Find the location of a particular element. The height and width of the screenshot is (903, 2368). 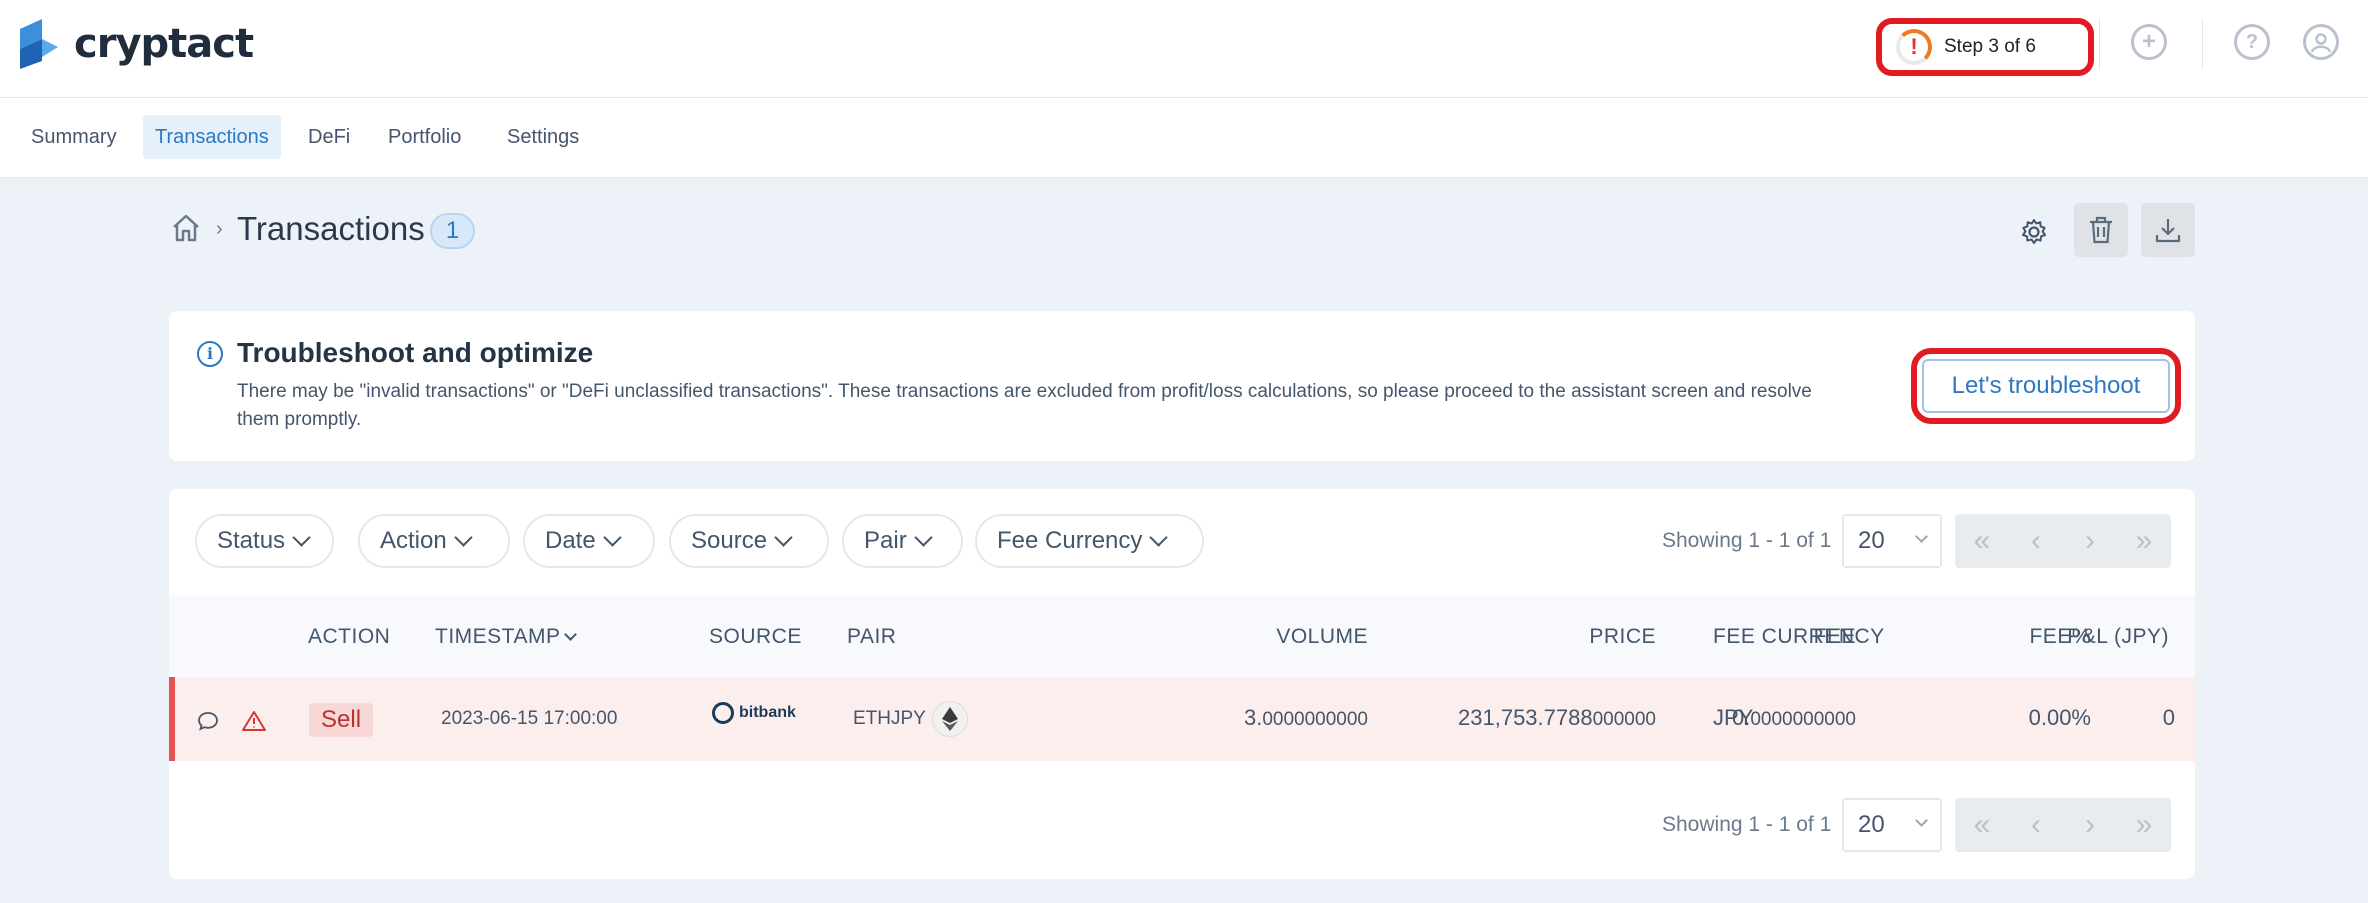

tab-transactions: Transactions is located at coordinates (212, 137).